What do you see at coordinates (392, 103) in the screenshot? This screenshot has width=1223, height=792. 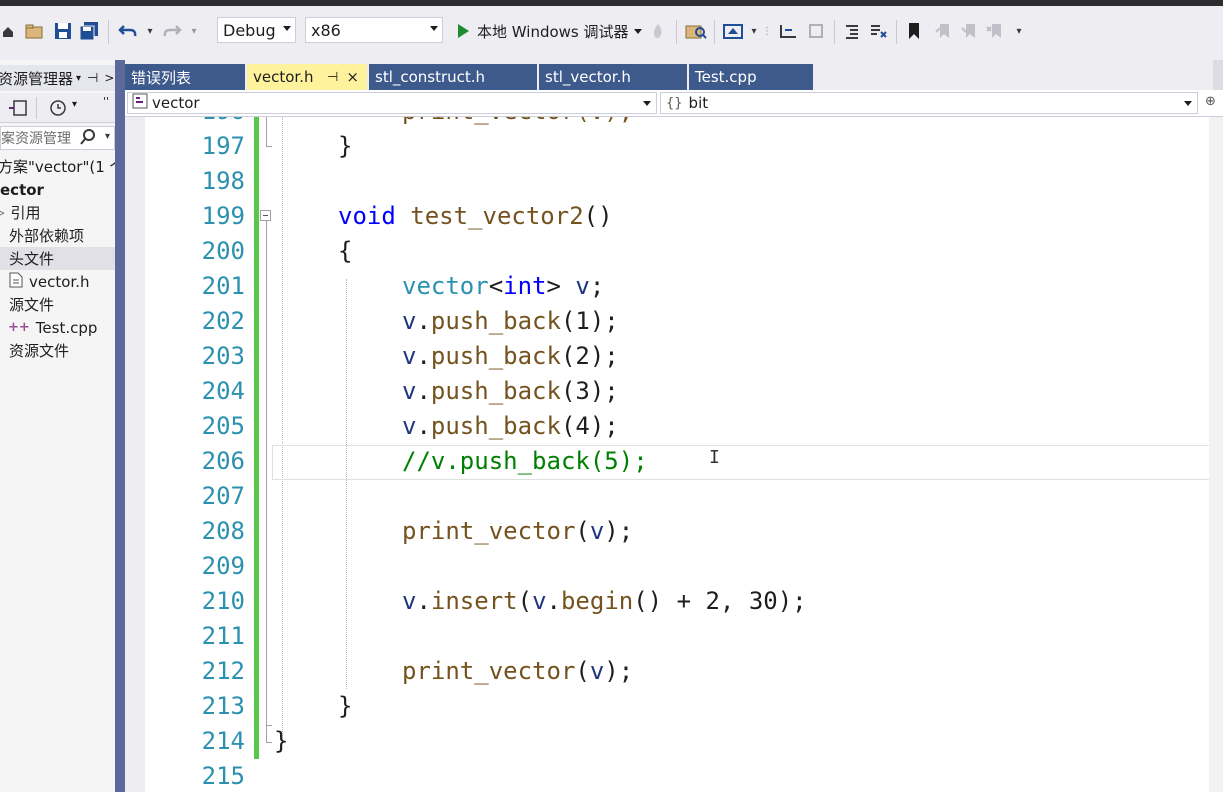 I see `scope-dropdown: vector` at bounding box center [392, 103].